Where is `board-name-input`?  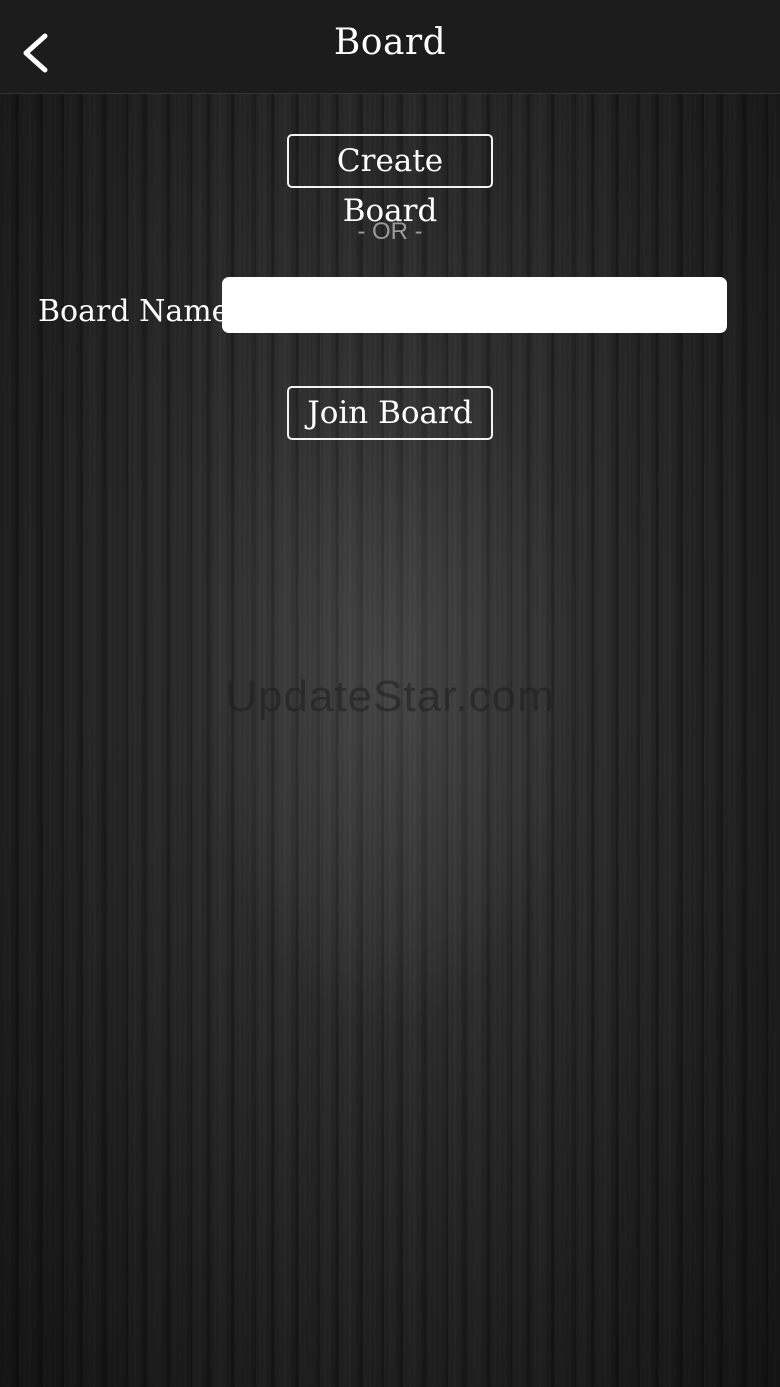
board-name-input is located at coordinates (474, 305).